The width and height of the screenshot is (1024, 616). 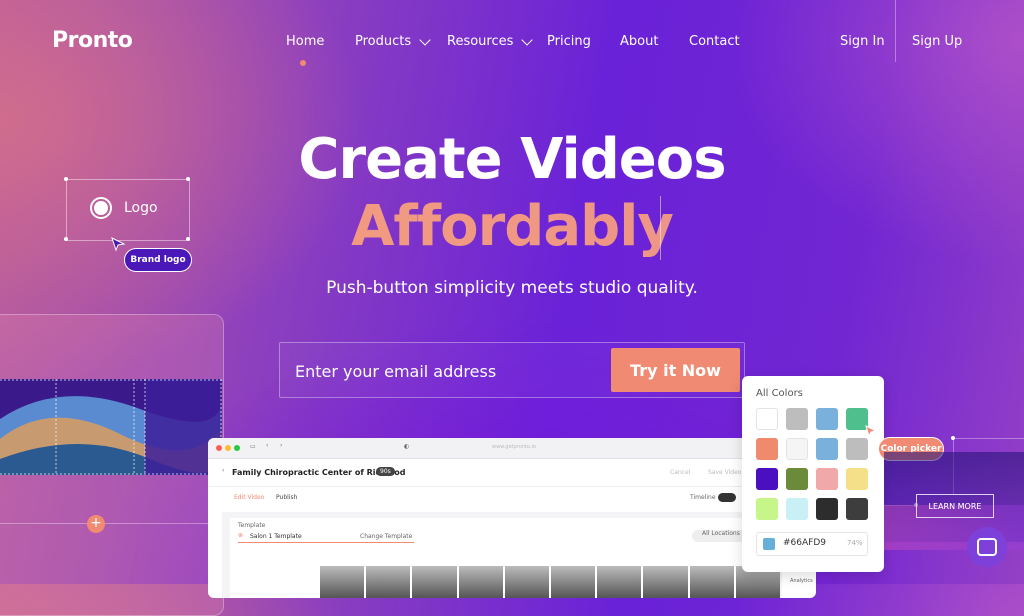 I want to click on try-it-now-button: Try it Now, so click(x=675, y=370).